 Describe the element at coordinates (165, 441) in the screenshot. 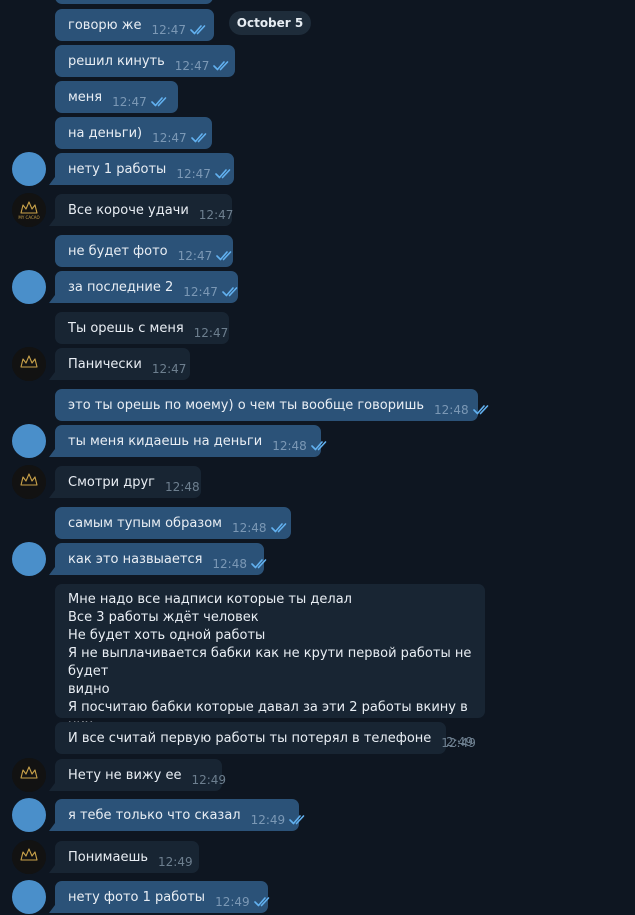

I see `message-text: ты меня кидаешь на деньги` at that location.